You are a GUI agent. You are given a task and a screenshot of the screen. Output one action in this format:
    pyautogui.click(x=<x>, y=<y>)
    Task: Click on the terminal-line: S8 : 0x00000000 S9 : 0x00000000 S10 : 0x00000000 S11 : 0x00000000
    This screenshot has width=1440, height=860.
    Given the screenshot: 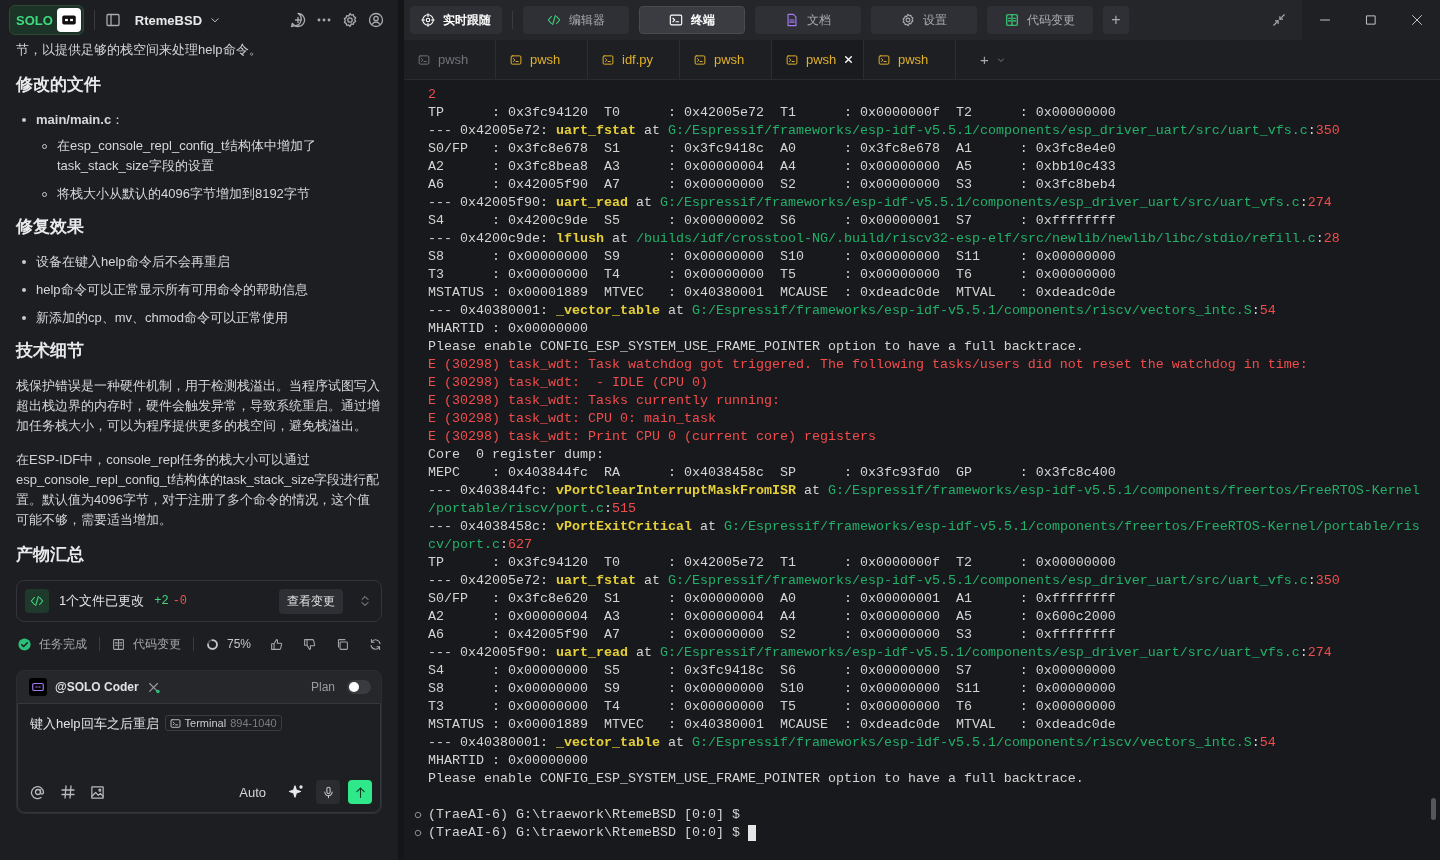 What is the action you would take?
    pyautogui.click(x=772, y=689)
    